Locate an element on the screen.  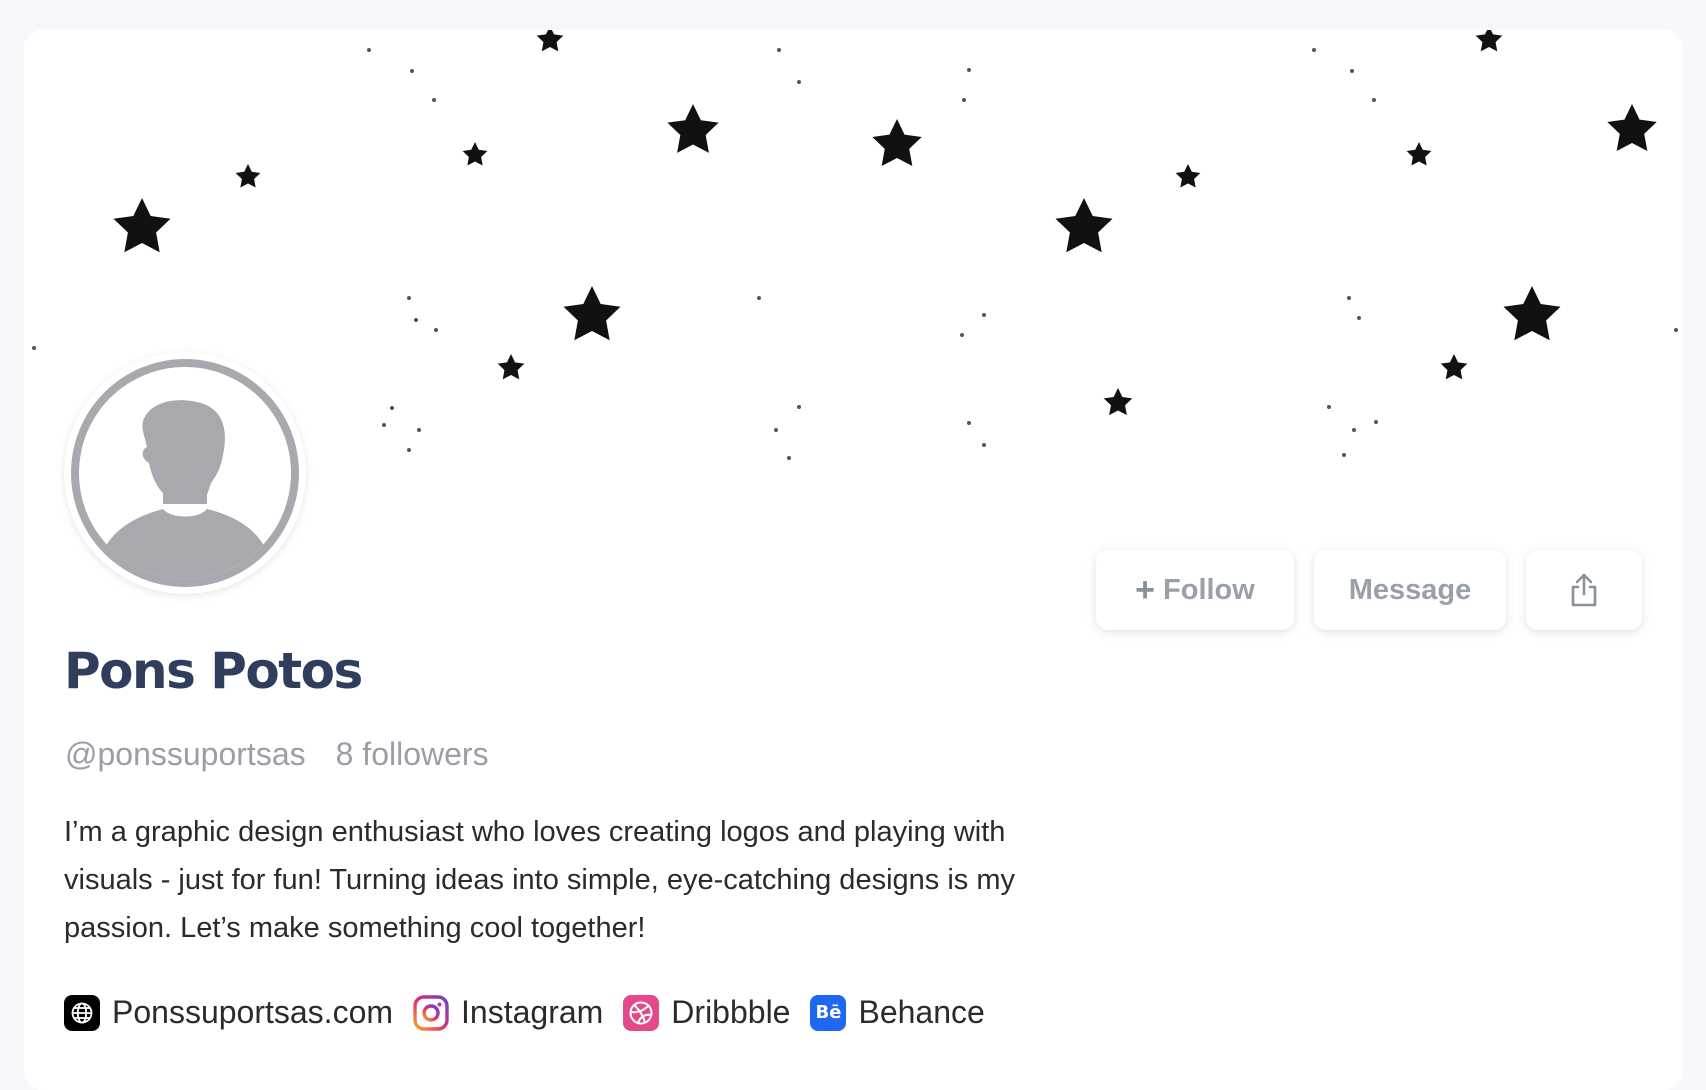
link-instagram: Instagram is located at coordinates (508, 1012).